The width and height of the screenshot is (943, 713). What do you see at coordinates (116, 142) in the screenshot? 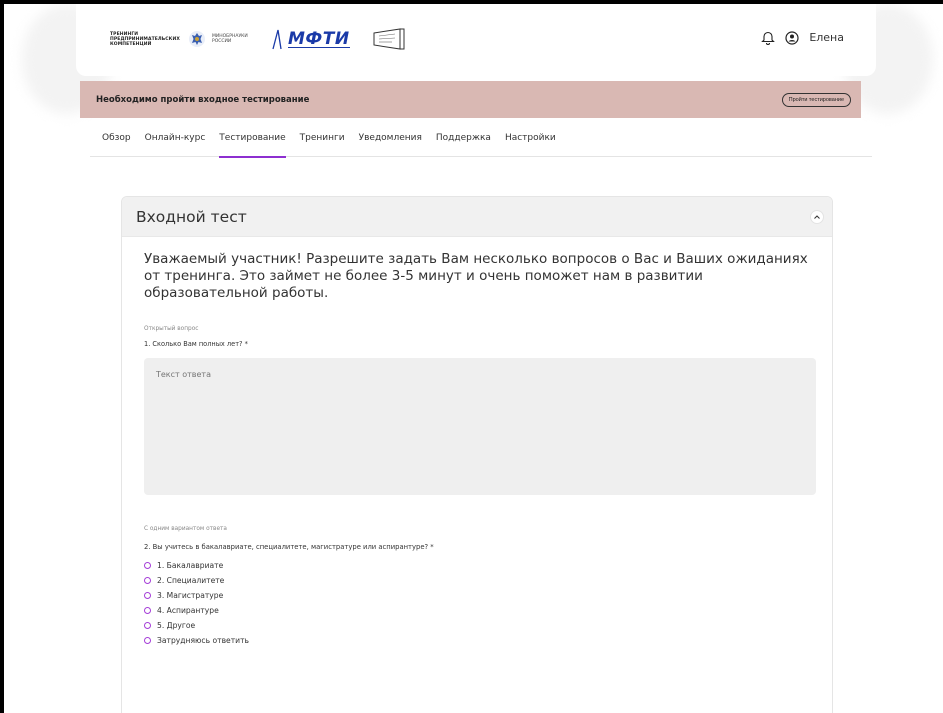
I see `tab-overview: Обзор` at bounding box center [116, 142].